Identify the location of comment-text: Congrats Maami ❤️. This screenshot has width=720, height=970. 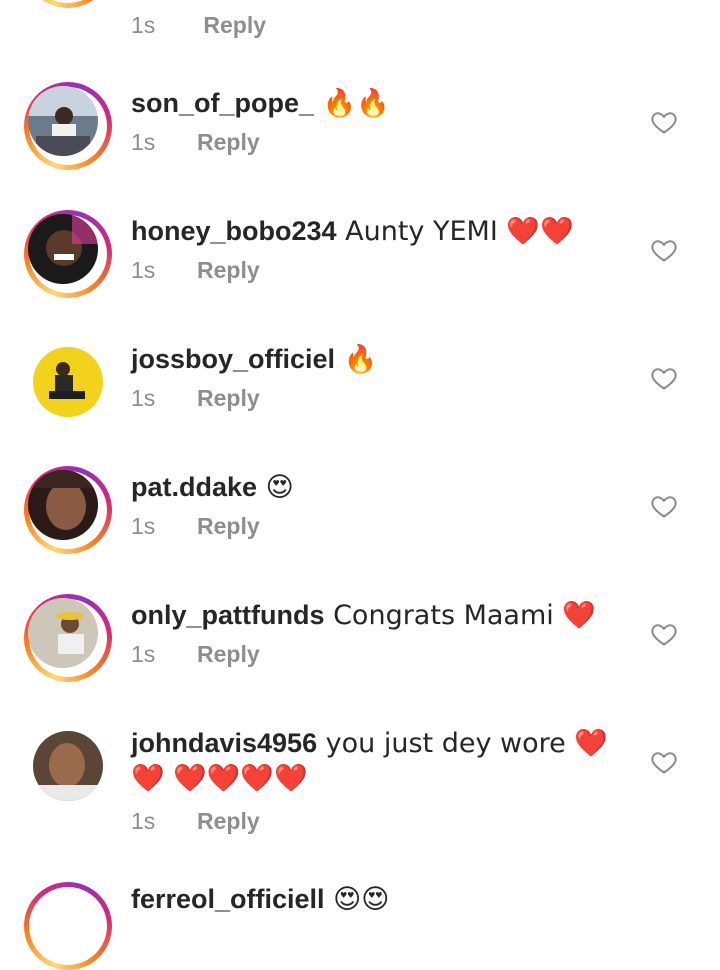
(460, 615).